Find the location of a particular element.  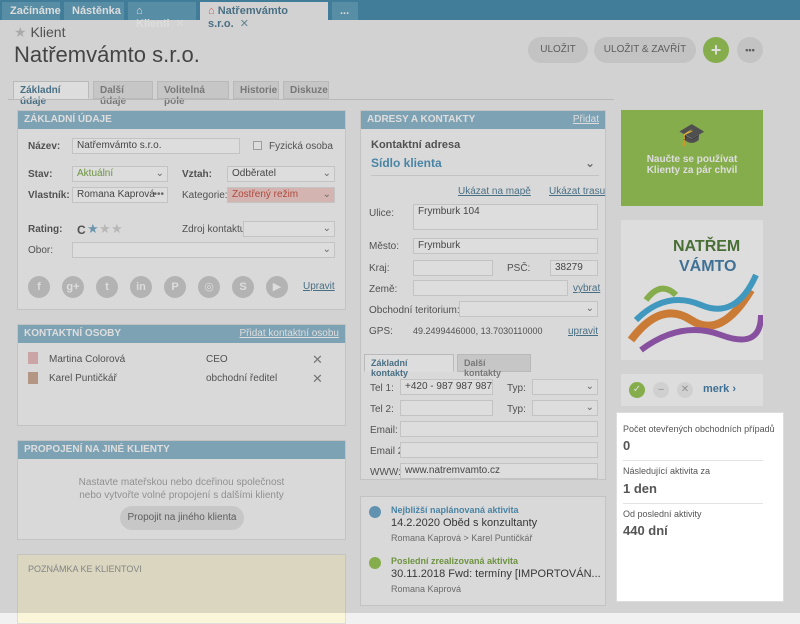

source-label: Zdroj kontaktu: is located at coordinates (215, 229).